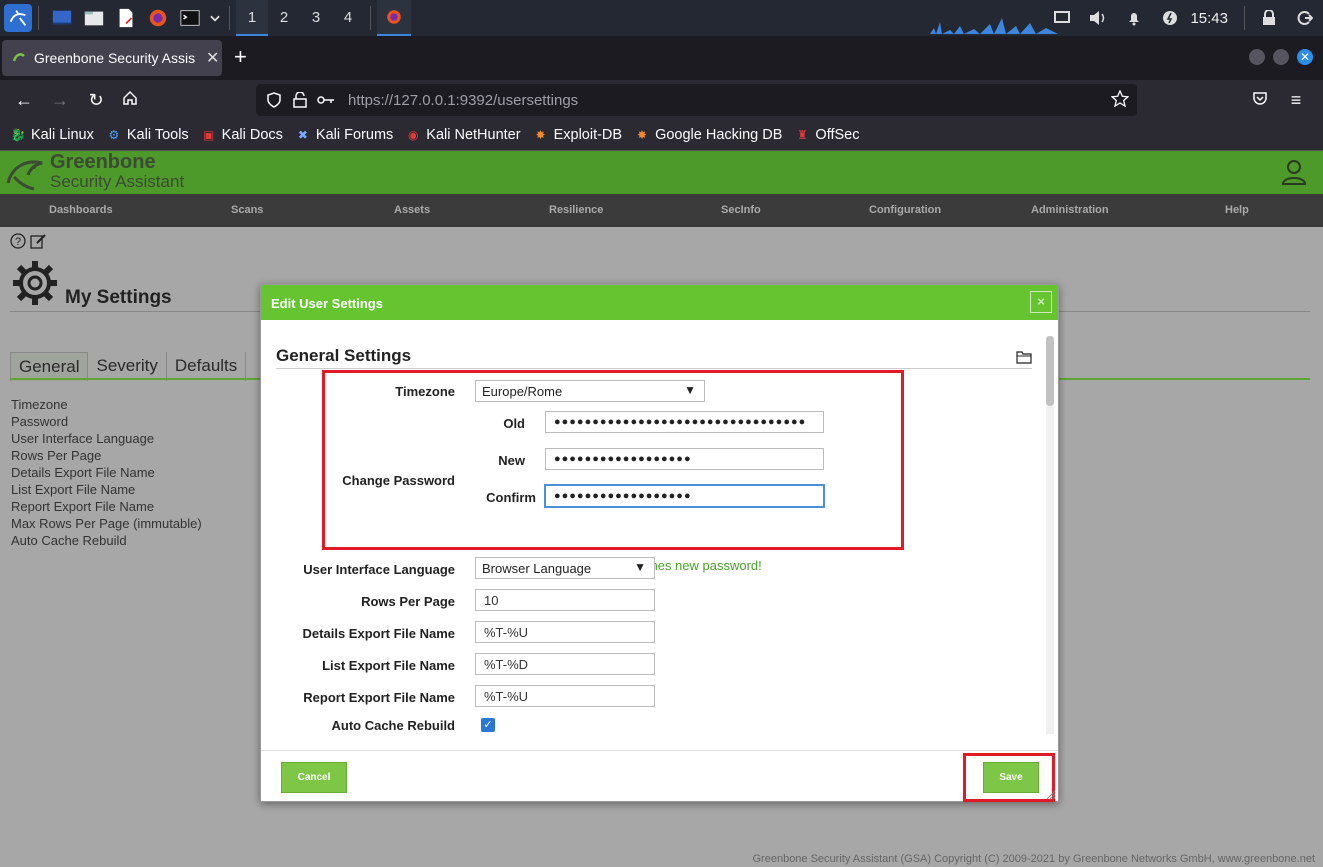  I want to click on list-export-input: %T-%D, so click(565, 664).